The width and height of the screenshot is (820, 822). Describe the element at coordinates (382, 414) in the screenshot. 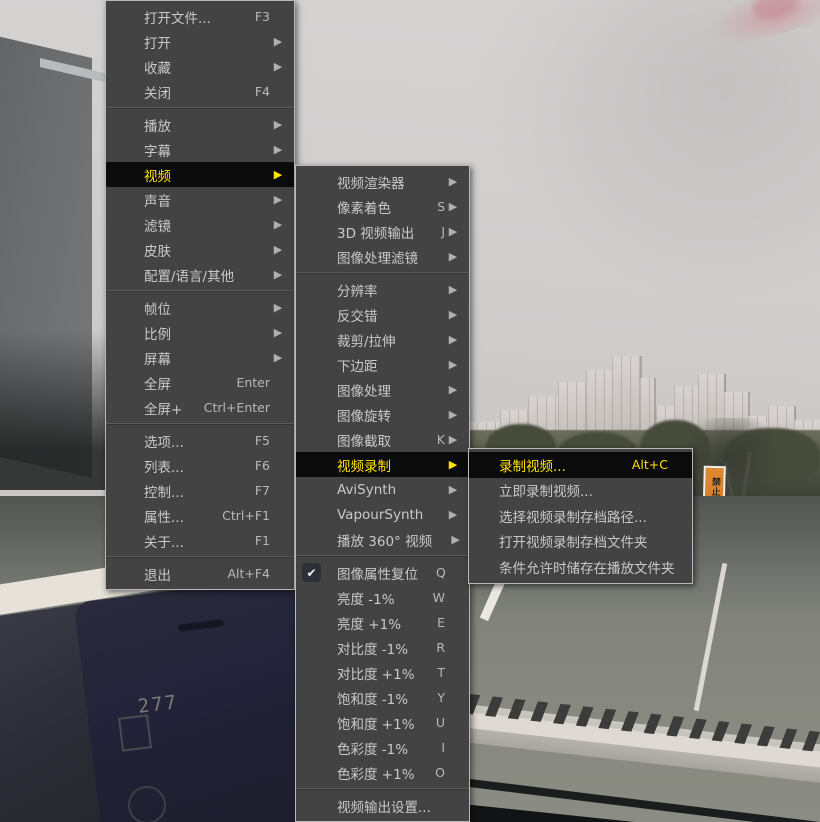

I see `menu-item: 图像旋转 ▶` at that location.